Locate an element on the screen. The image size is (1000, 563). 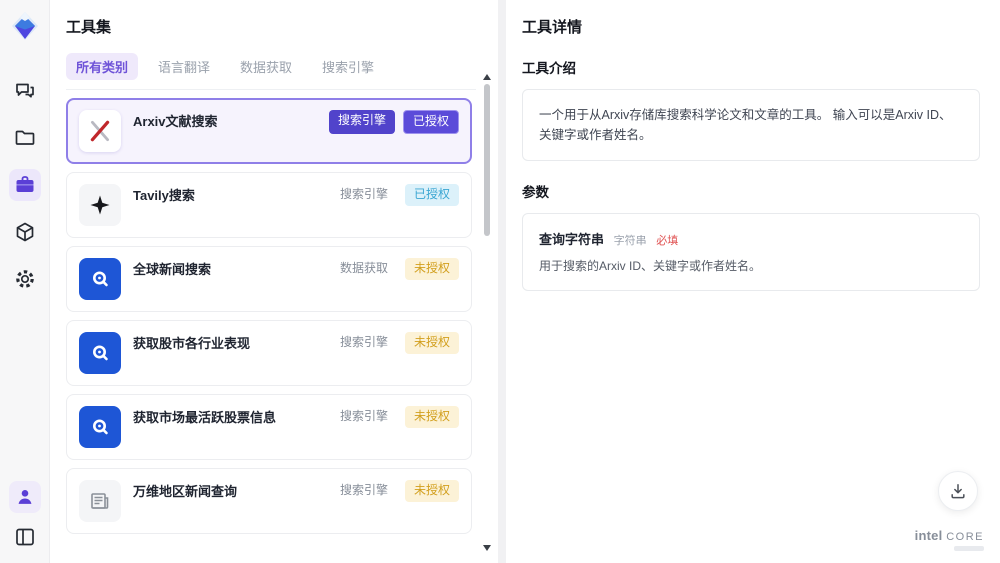
chat-icon is located at coordinates (25, 91).